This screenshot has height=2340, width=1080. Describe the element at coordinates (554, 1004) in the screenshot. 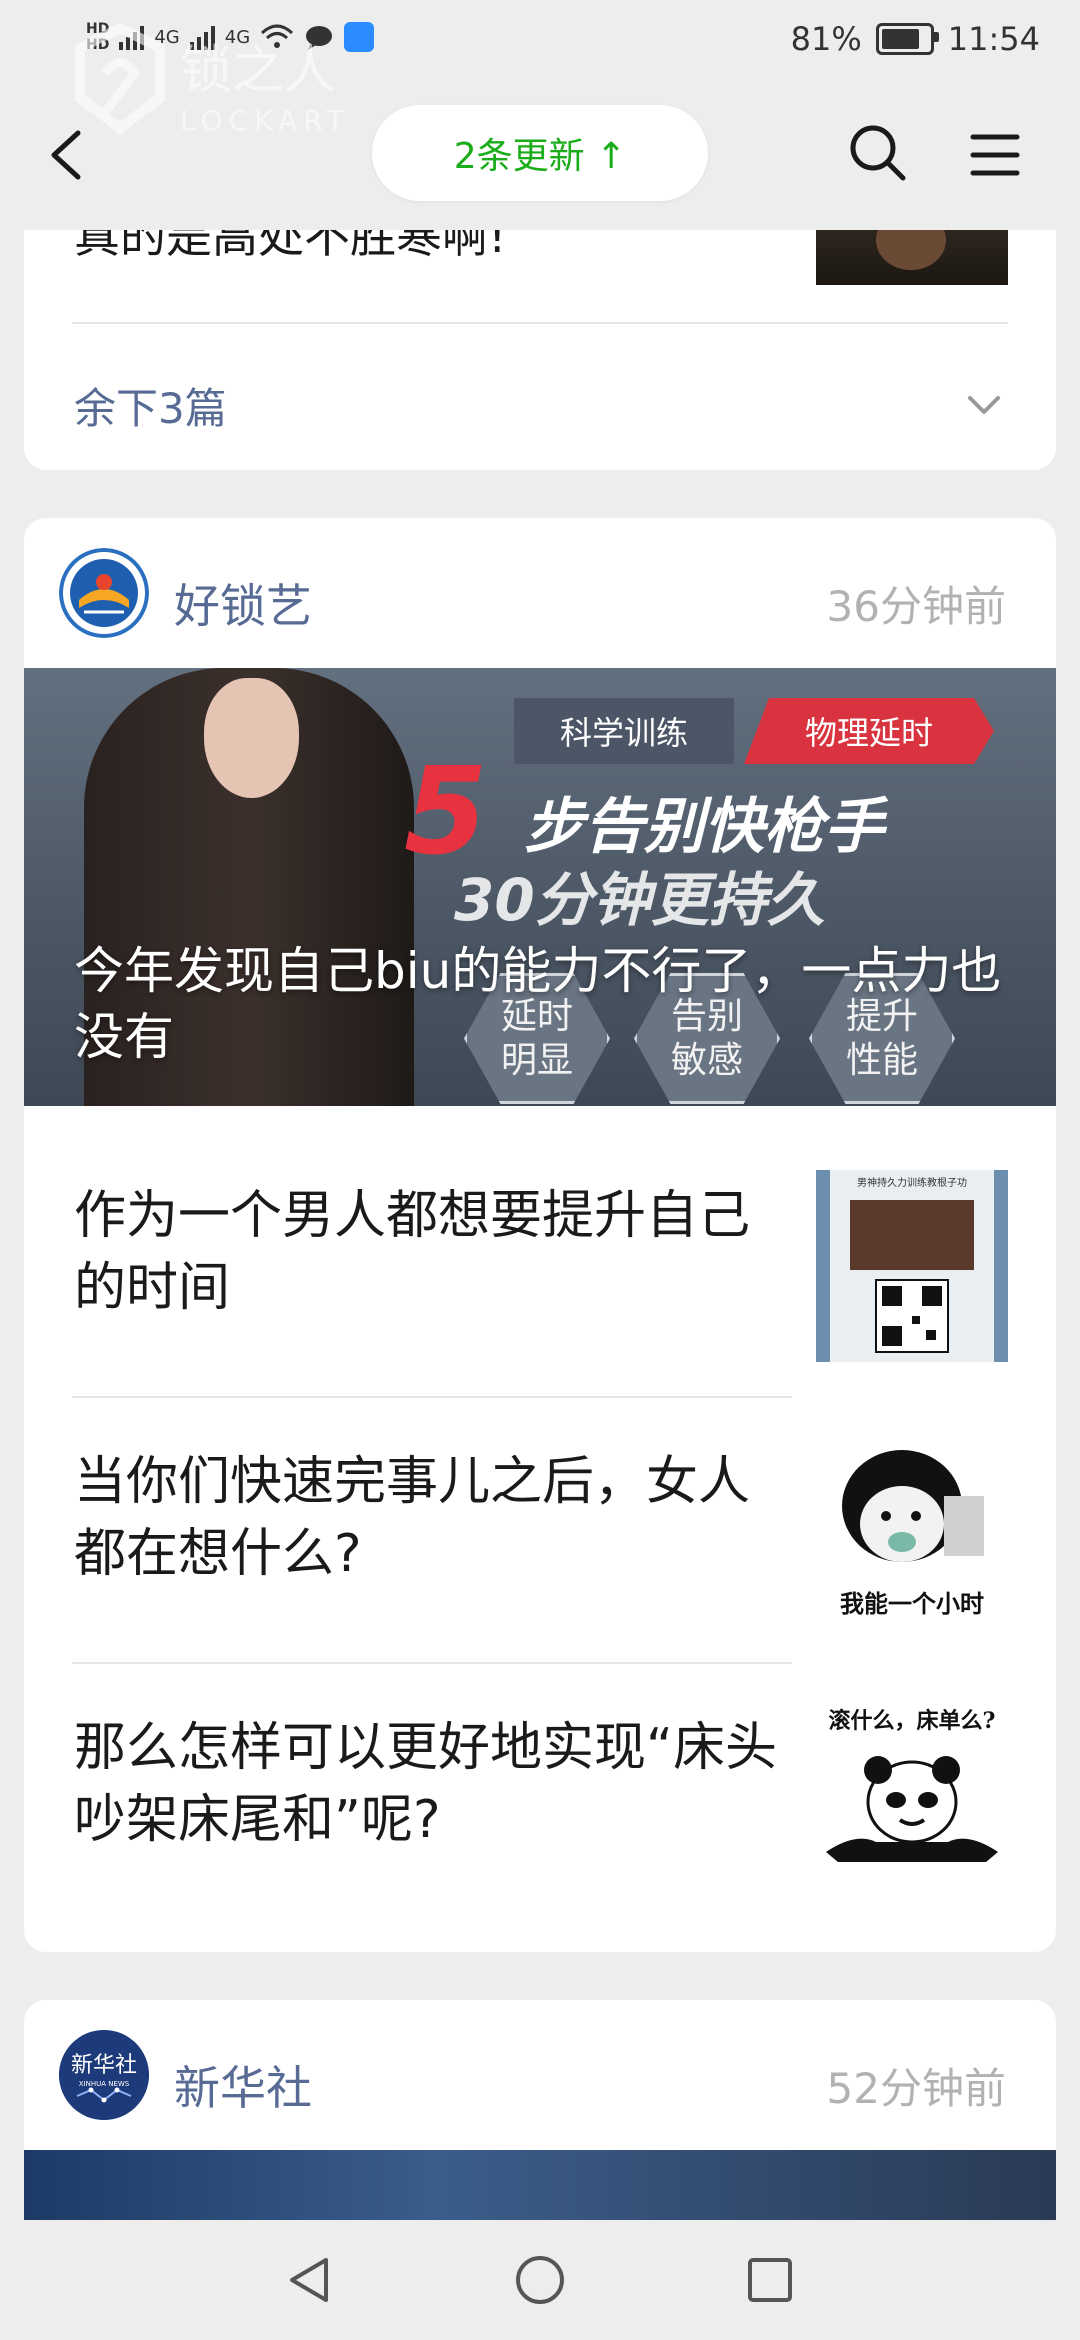

I see `hero-article-title: 今年发现自己biu的能力不行了，一点力也没有` at that location.